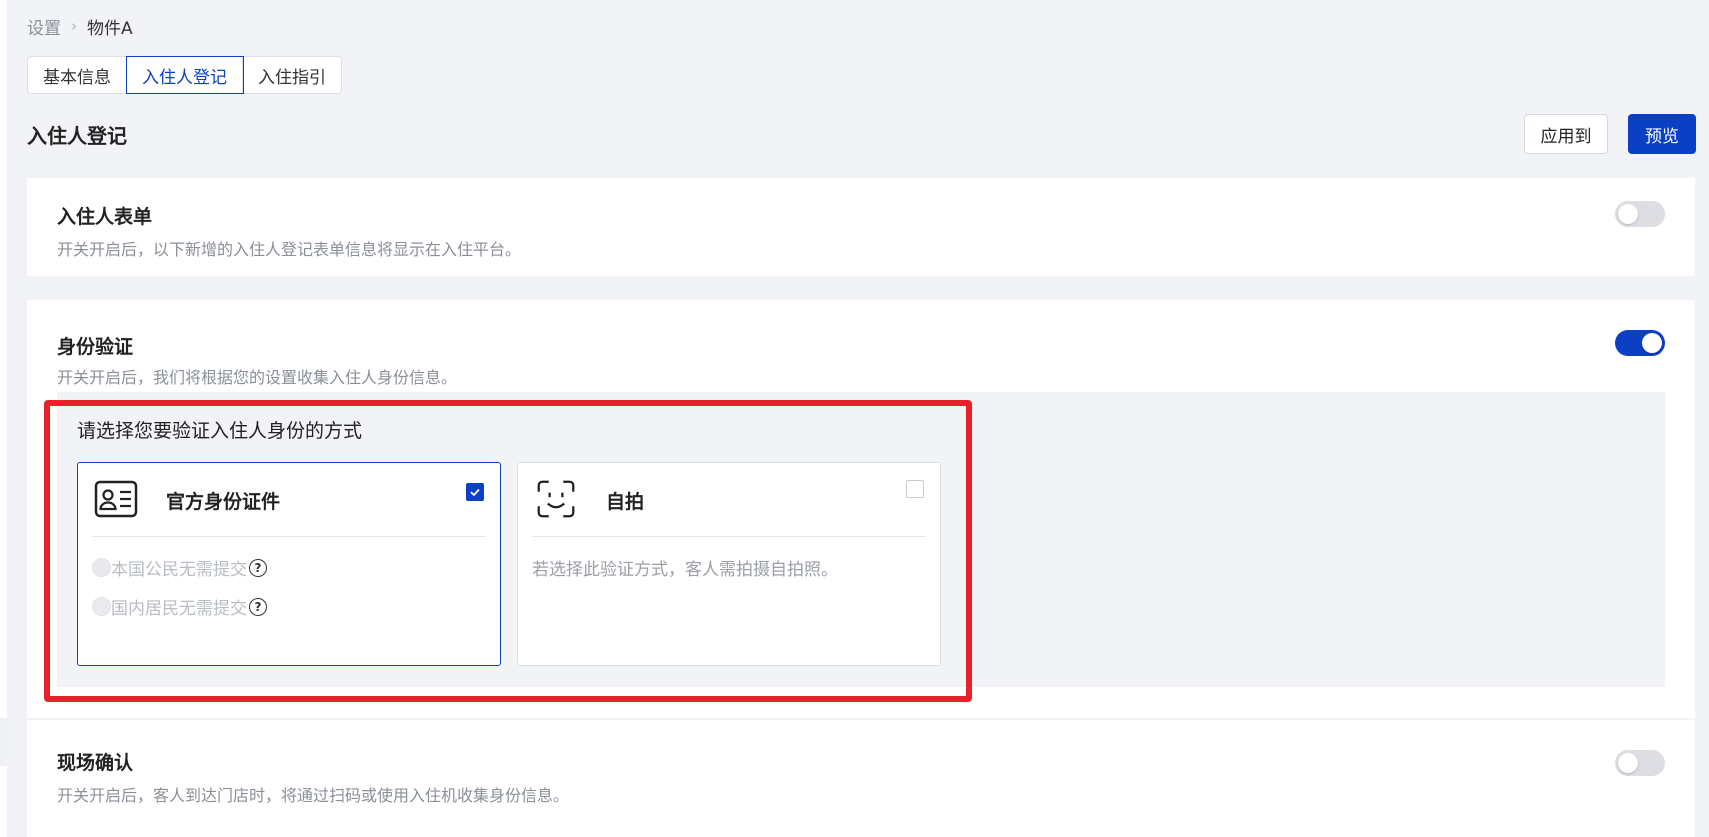  I want to click on tab-basic-info: 基本信息, so click(77, 75).